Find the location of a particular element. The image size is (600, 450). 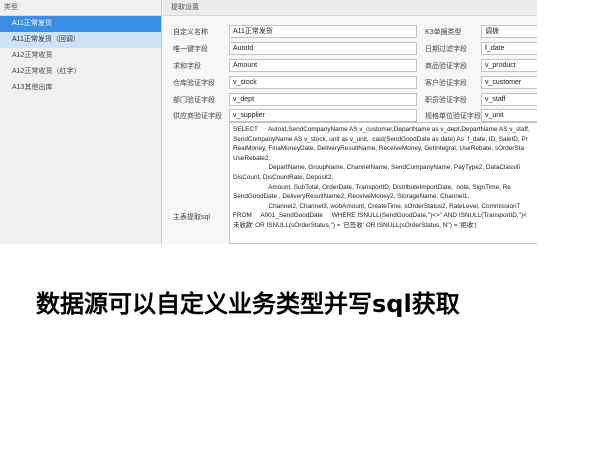

dept-check-field: v_dept is located at coordinates (323, 99).